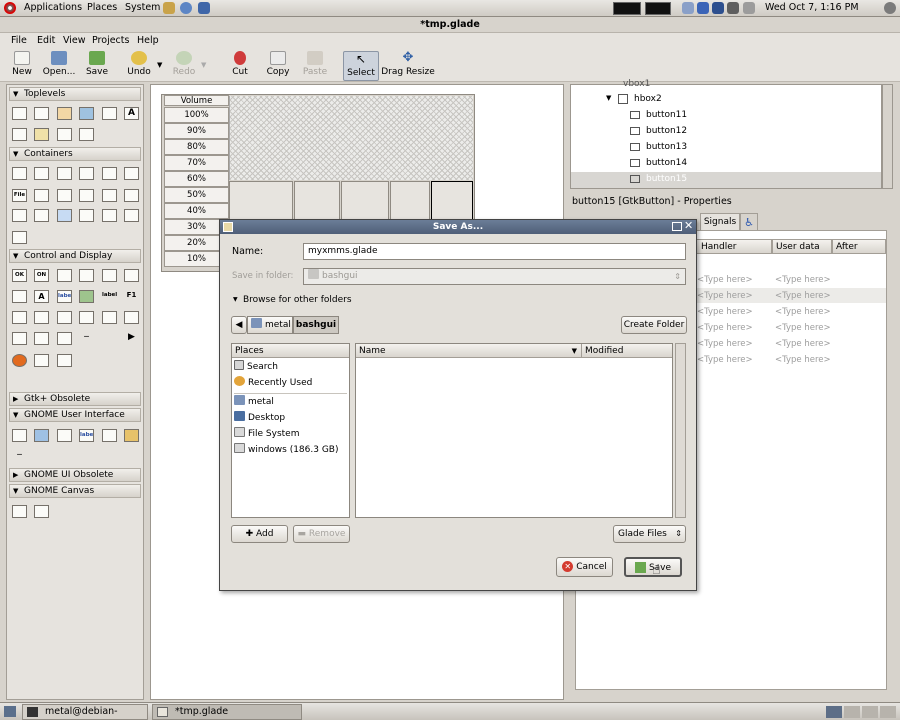  What do you see at coordinates (270, 325) in the screenshot?
I see `path-crumb-metal: metal` at bounding box center [270, 325].